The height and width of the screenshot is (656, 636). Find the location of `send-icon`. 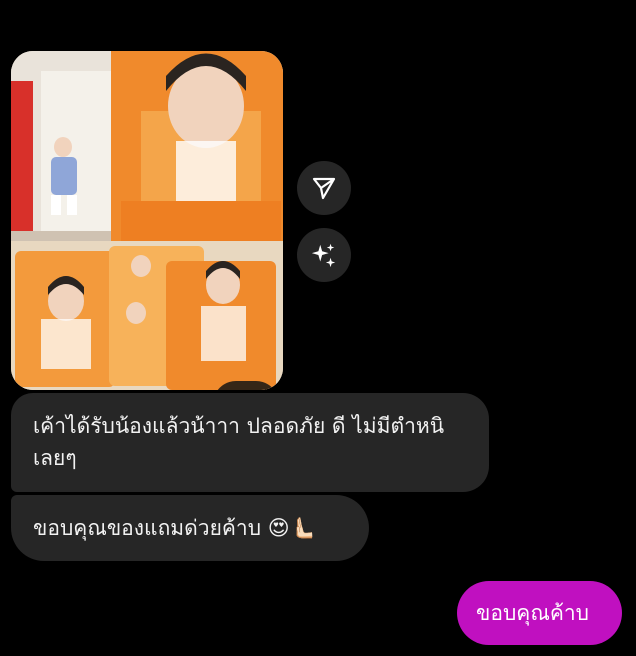

send-icon is located at coordinates (324, 188).